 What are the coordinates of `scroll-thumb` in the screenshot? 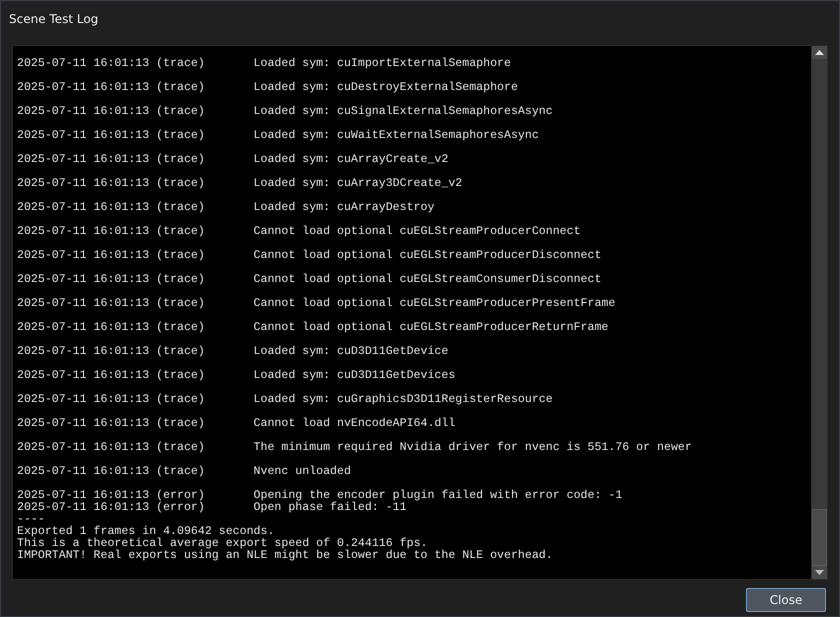 It's located at (819, 537).